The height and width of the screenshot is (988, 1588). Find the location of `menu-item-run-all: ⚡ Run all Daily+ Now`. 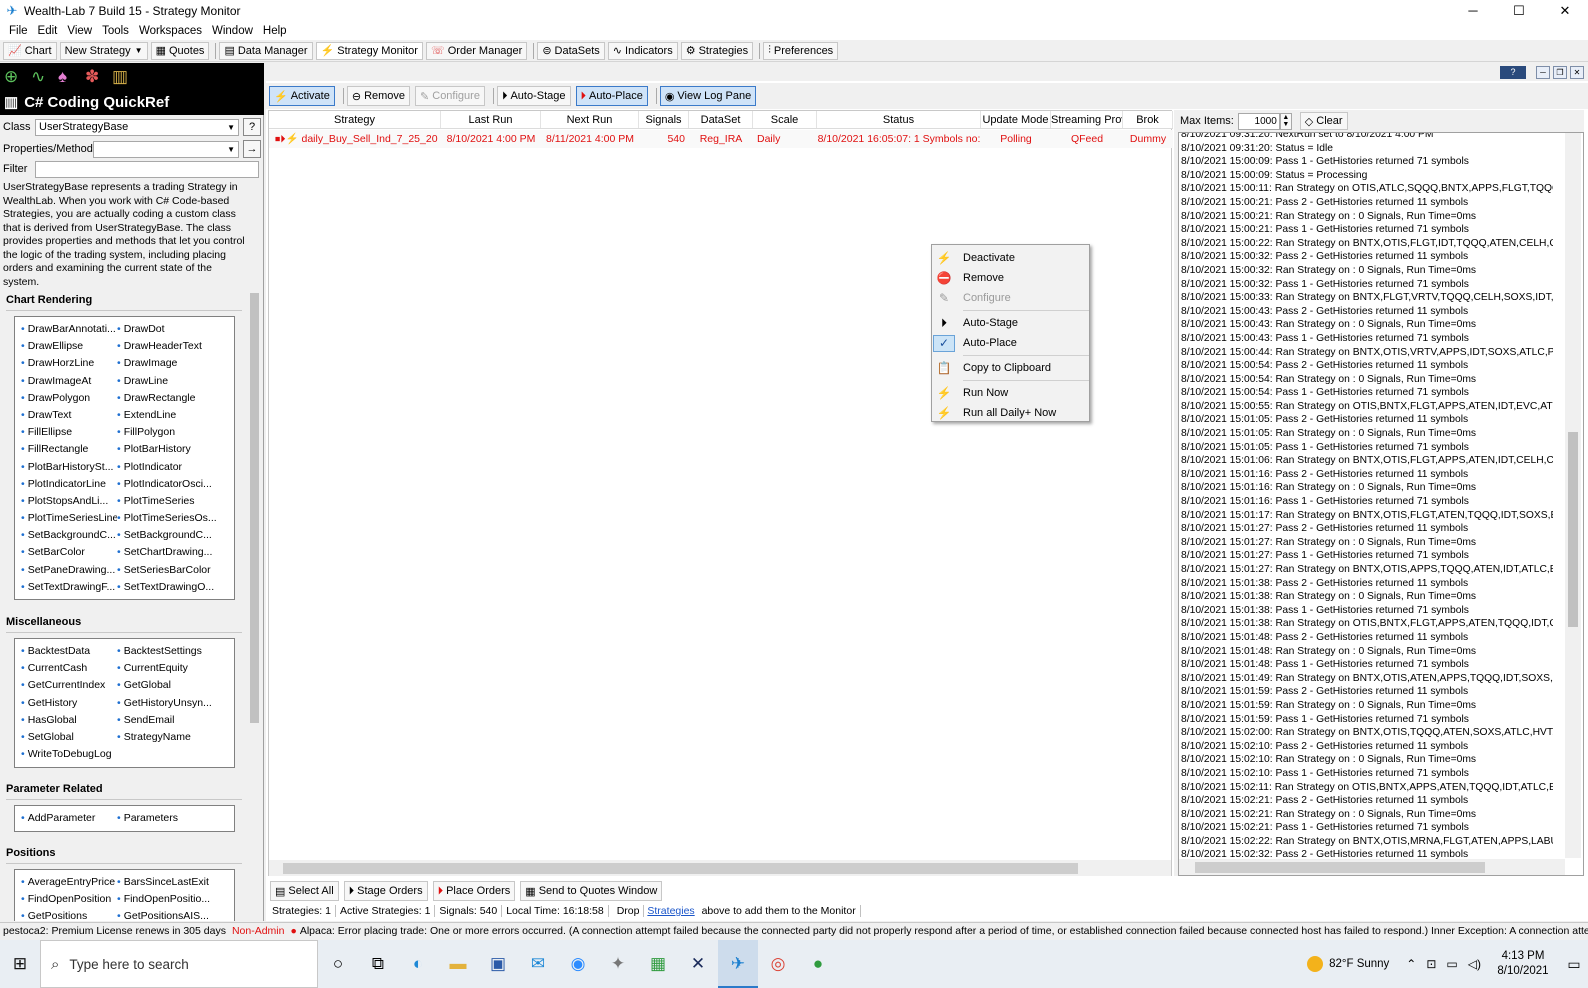

menu-item-run-all: ⚡ Run all Daily+ Now is located at coordinates (1010, 413).